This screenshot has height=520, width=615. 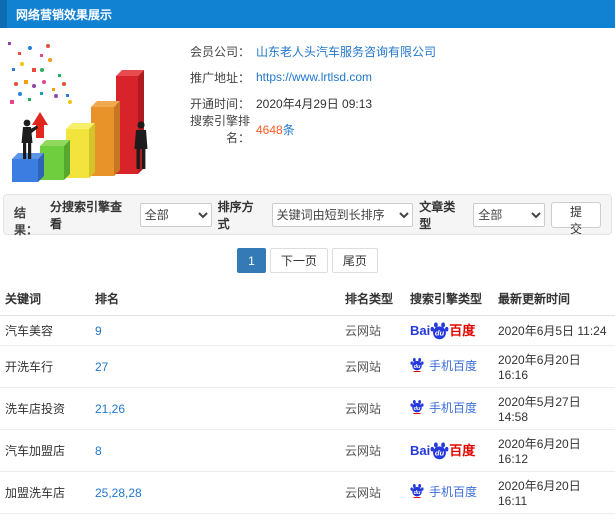 I want to click on page-title: 网络营销效果展示, so click(x=64, y=14).